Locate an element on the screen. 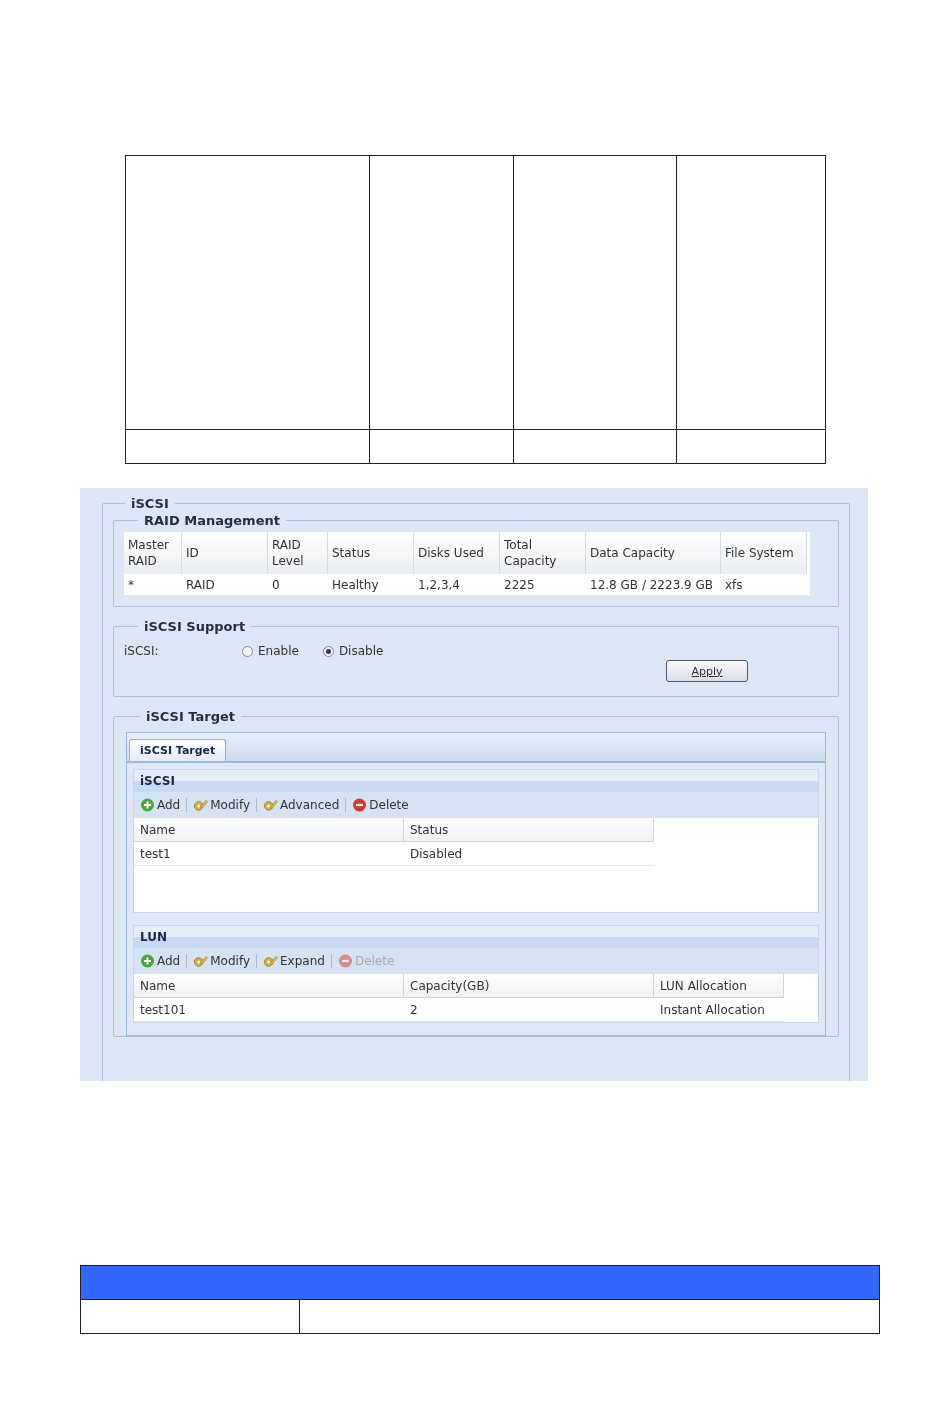 This screenshot has width=950, height=1419. section-title: iSCSI is located at coordinates (150, 503).